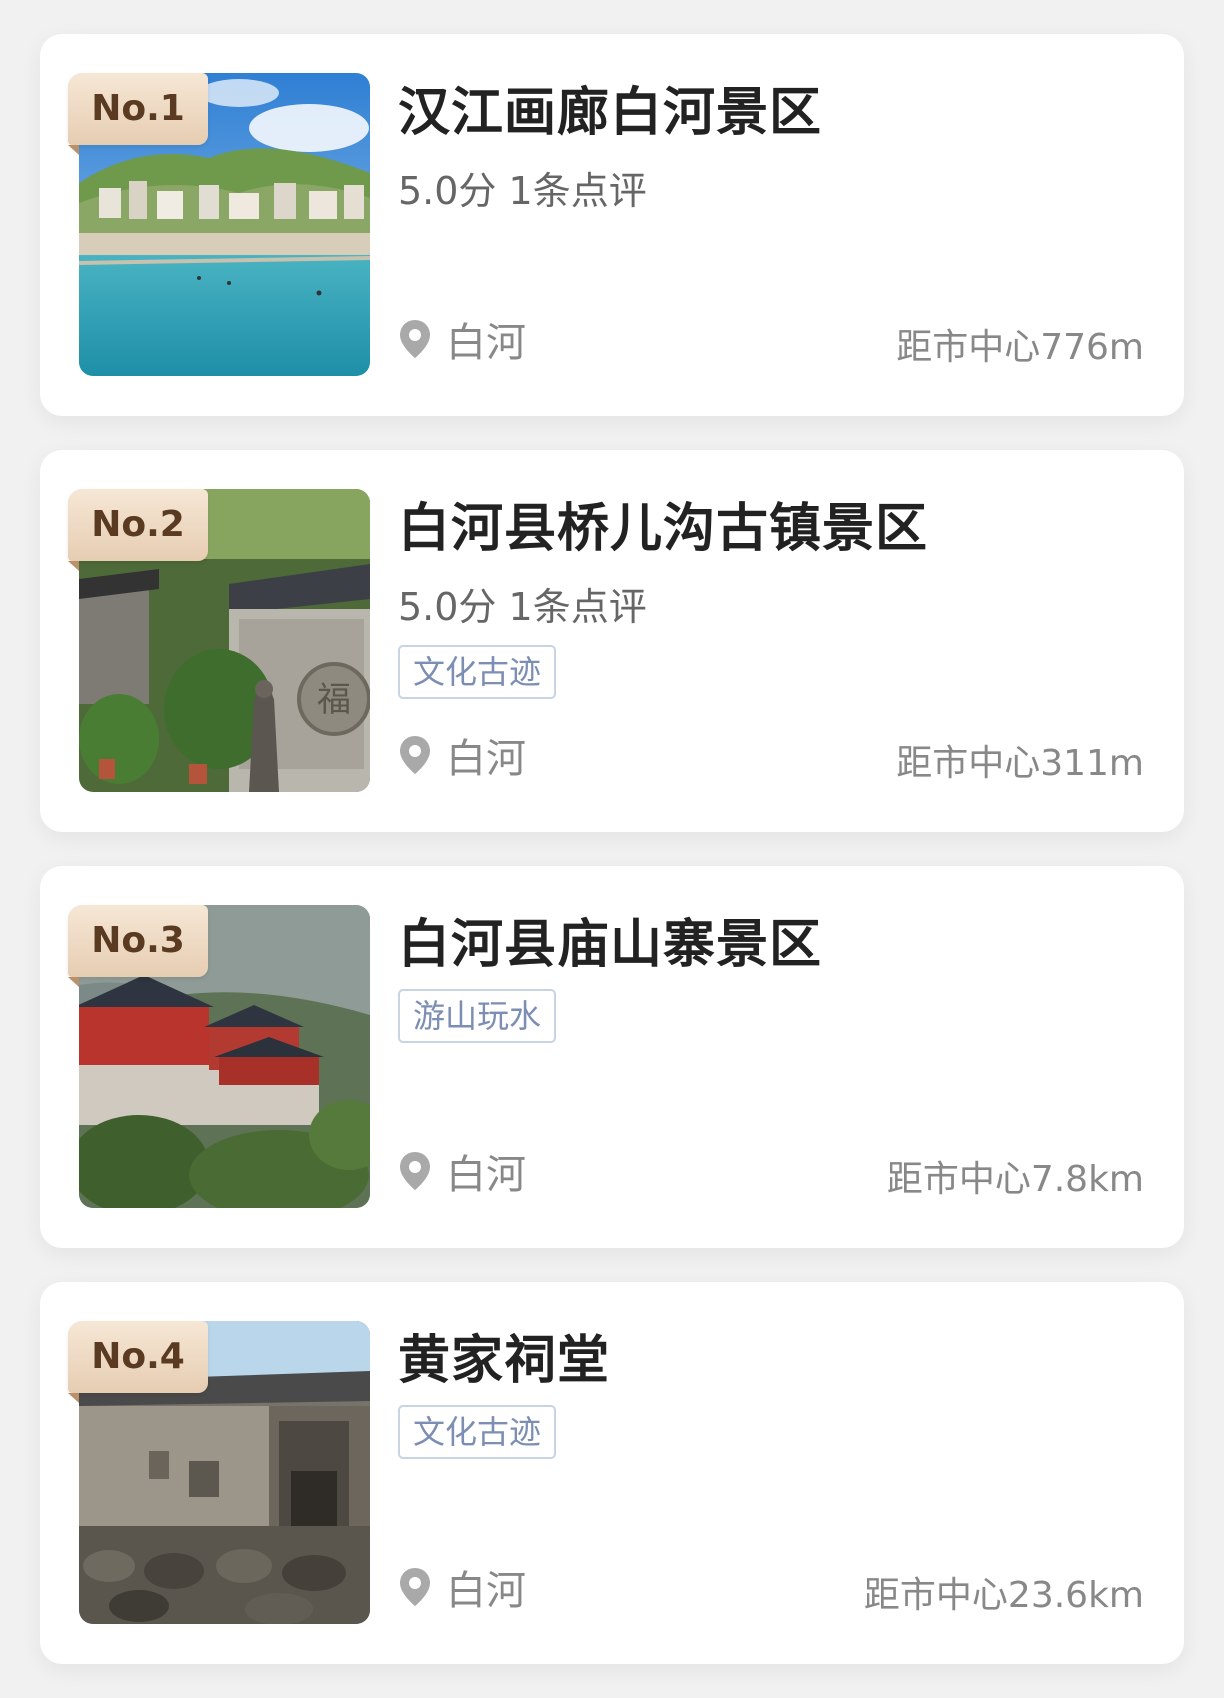  What do you see at coordinates (1020, 763) in the screenshot?
I see `distance-text: 距市中心311m` at bounding box center [1020, 763].